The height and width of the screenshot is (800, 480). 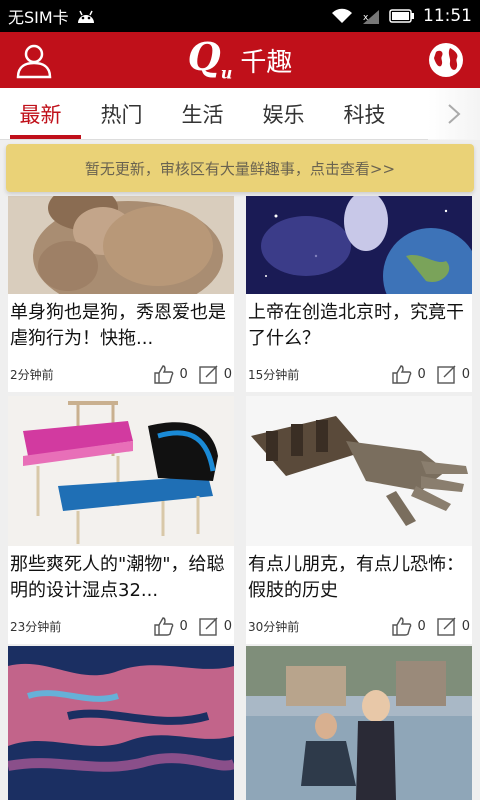 I want to click on article-time: 23分钟前, so click(x=36, y=626).